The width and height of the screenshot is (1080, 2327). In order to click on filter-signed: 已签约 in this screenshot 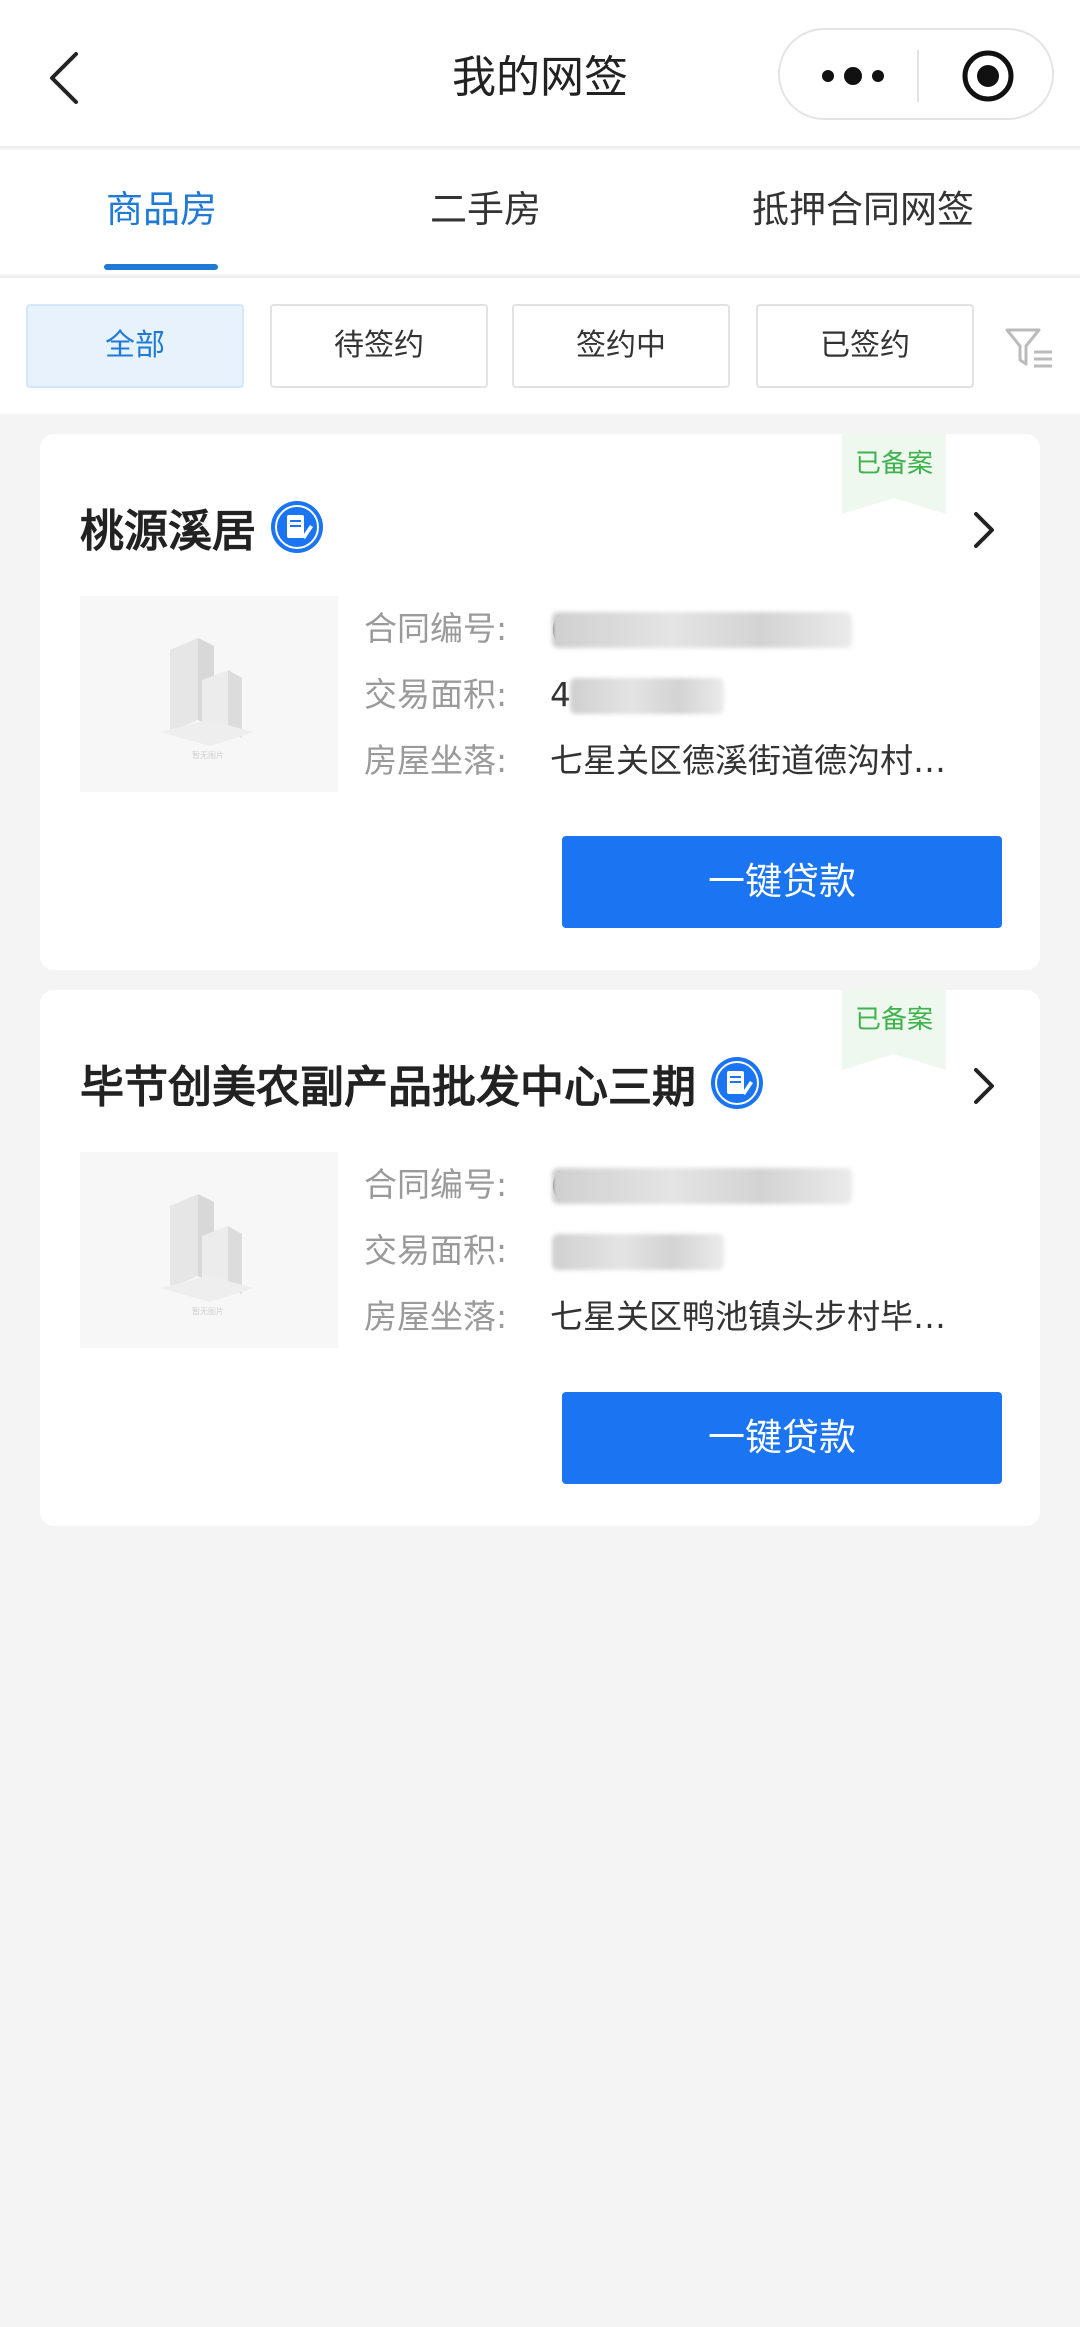, I will do `click(865, 346)`.